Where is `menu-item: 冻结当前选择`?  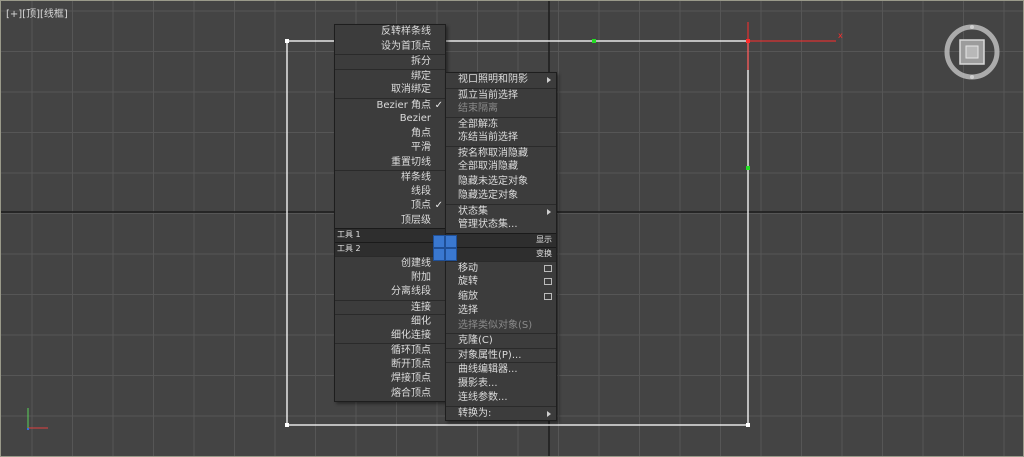 menu-item: 冻结当前选择 is located at coordinates (501, 138).